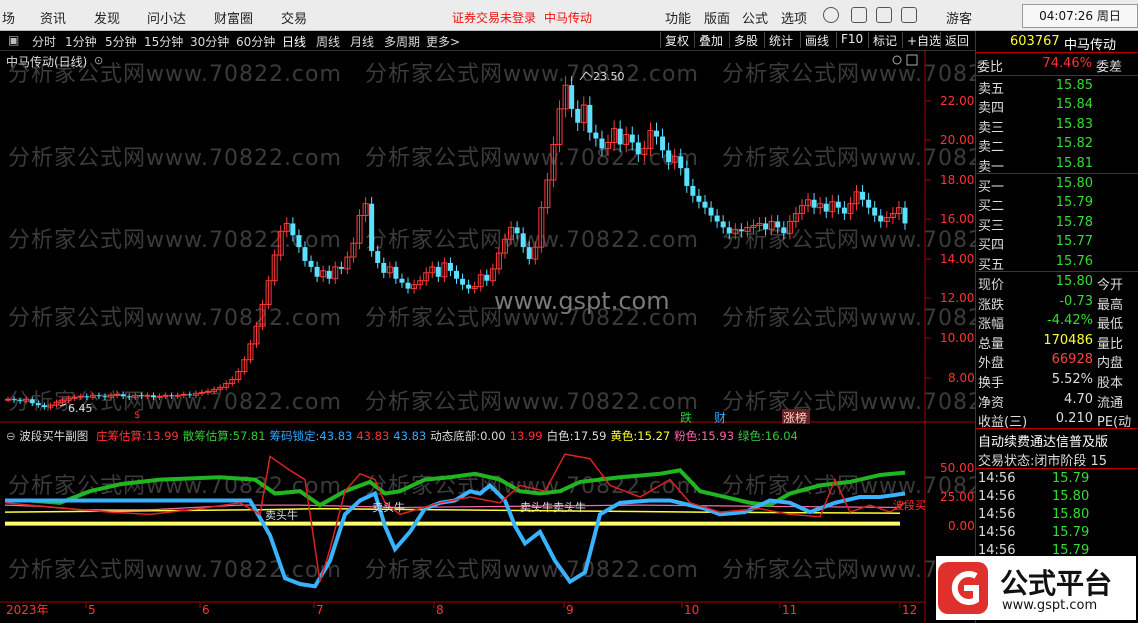  What do you see at coordinates (686, 417) in the screenshot?
I see `fall-marker: 跌` at bounding box center [686, 417].